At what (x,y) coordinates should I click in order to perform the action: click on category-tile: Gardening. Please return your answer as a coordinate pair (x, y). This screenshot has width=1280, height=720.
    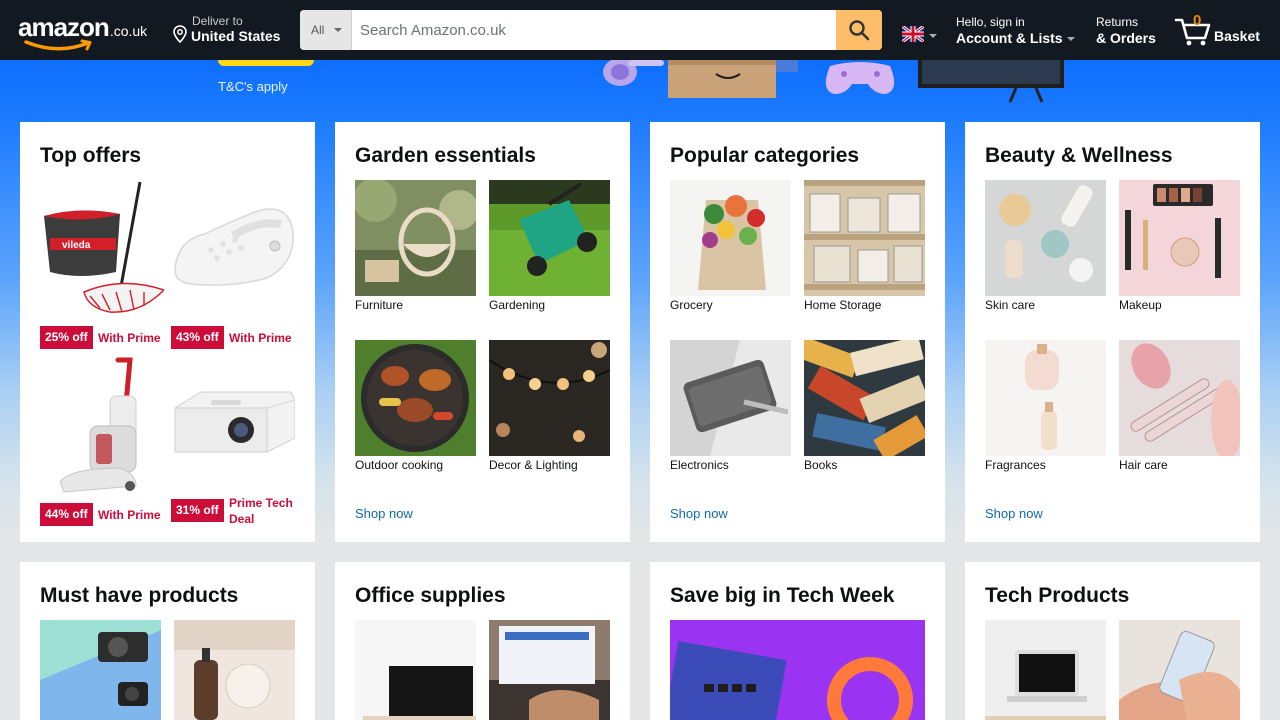
    Looking at the image, I should click on (549, 246).